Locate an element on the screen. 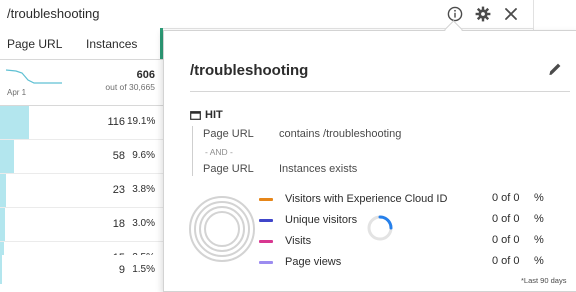 The height and width of the screenshot is (292, 576). container-icon is located at coordinates (195, 115).